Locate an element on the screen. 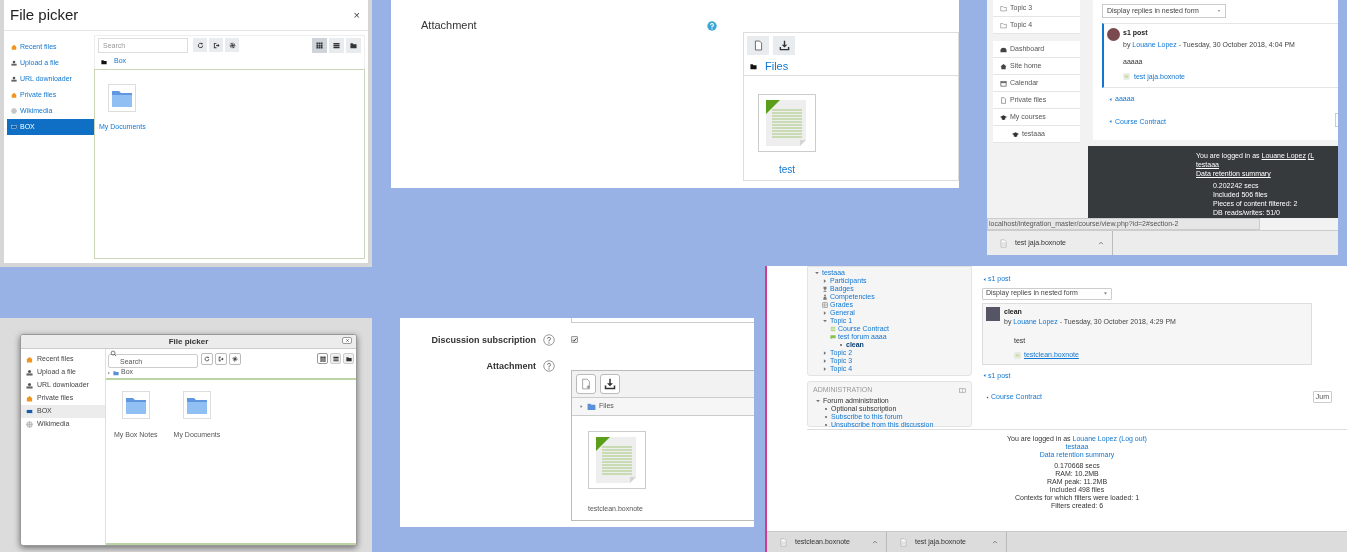 The image size is (1347, 552). path-link: Files is located at coordinates (777, 66).